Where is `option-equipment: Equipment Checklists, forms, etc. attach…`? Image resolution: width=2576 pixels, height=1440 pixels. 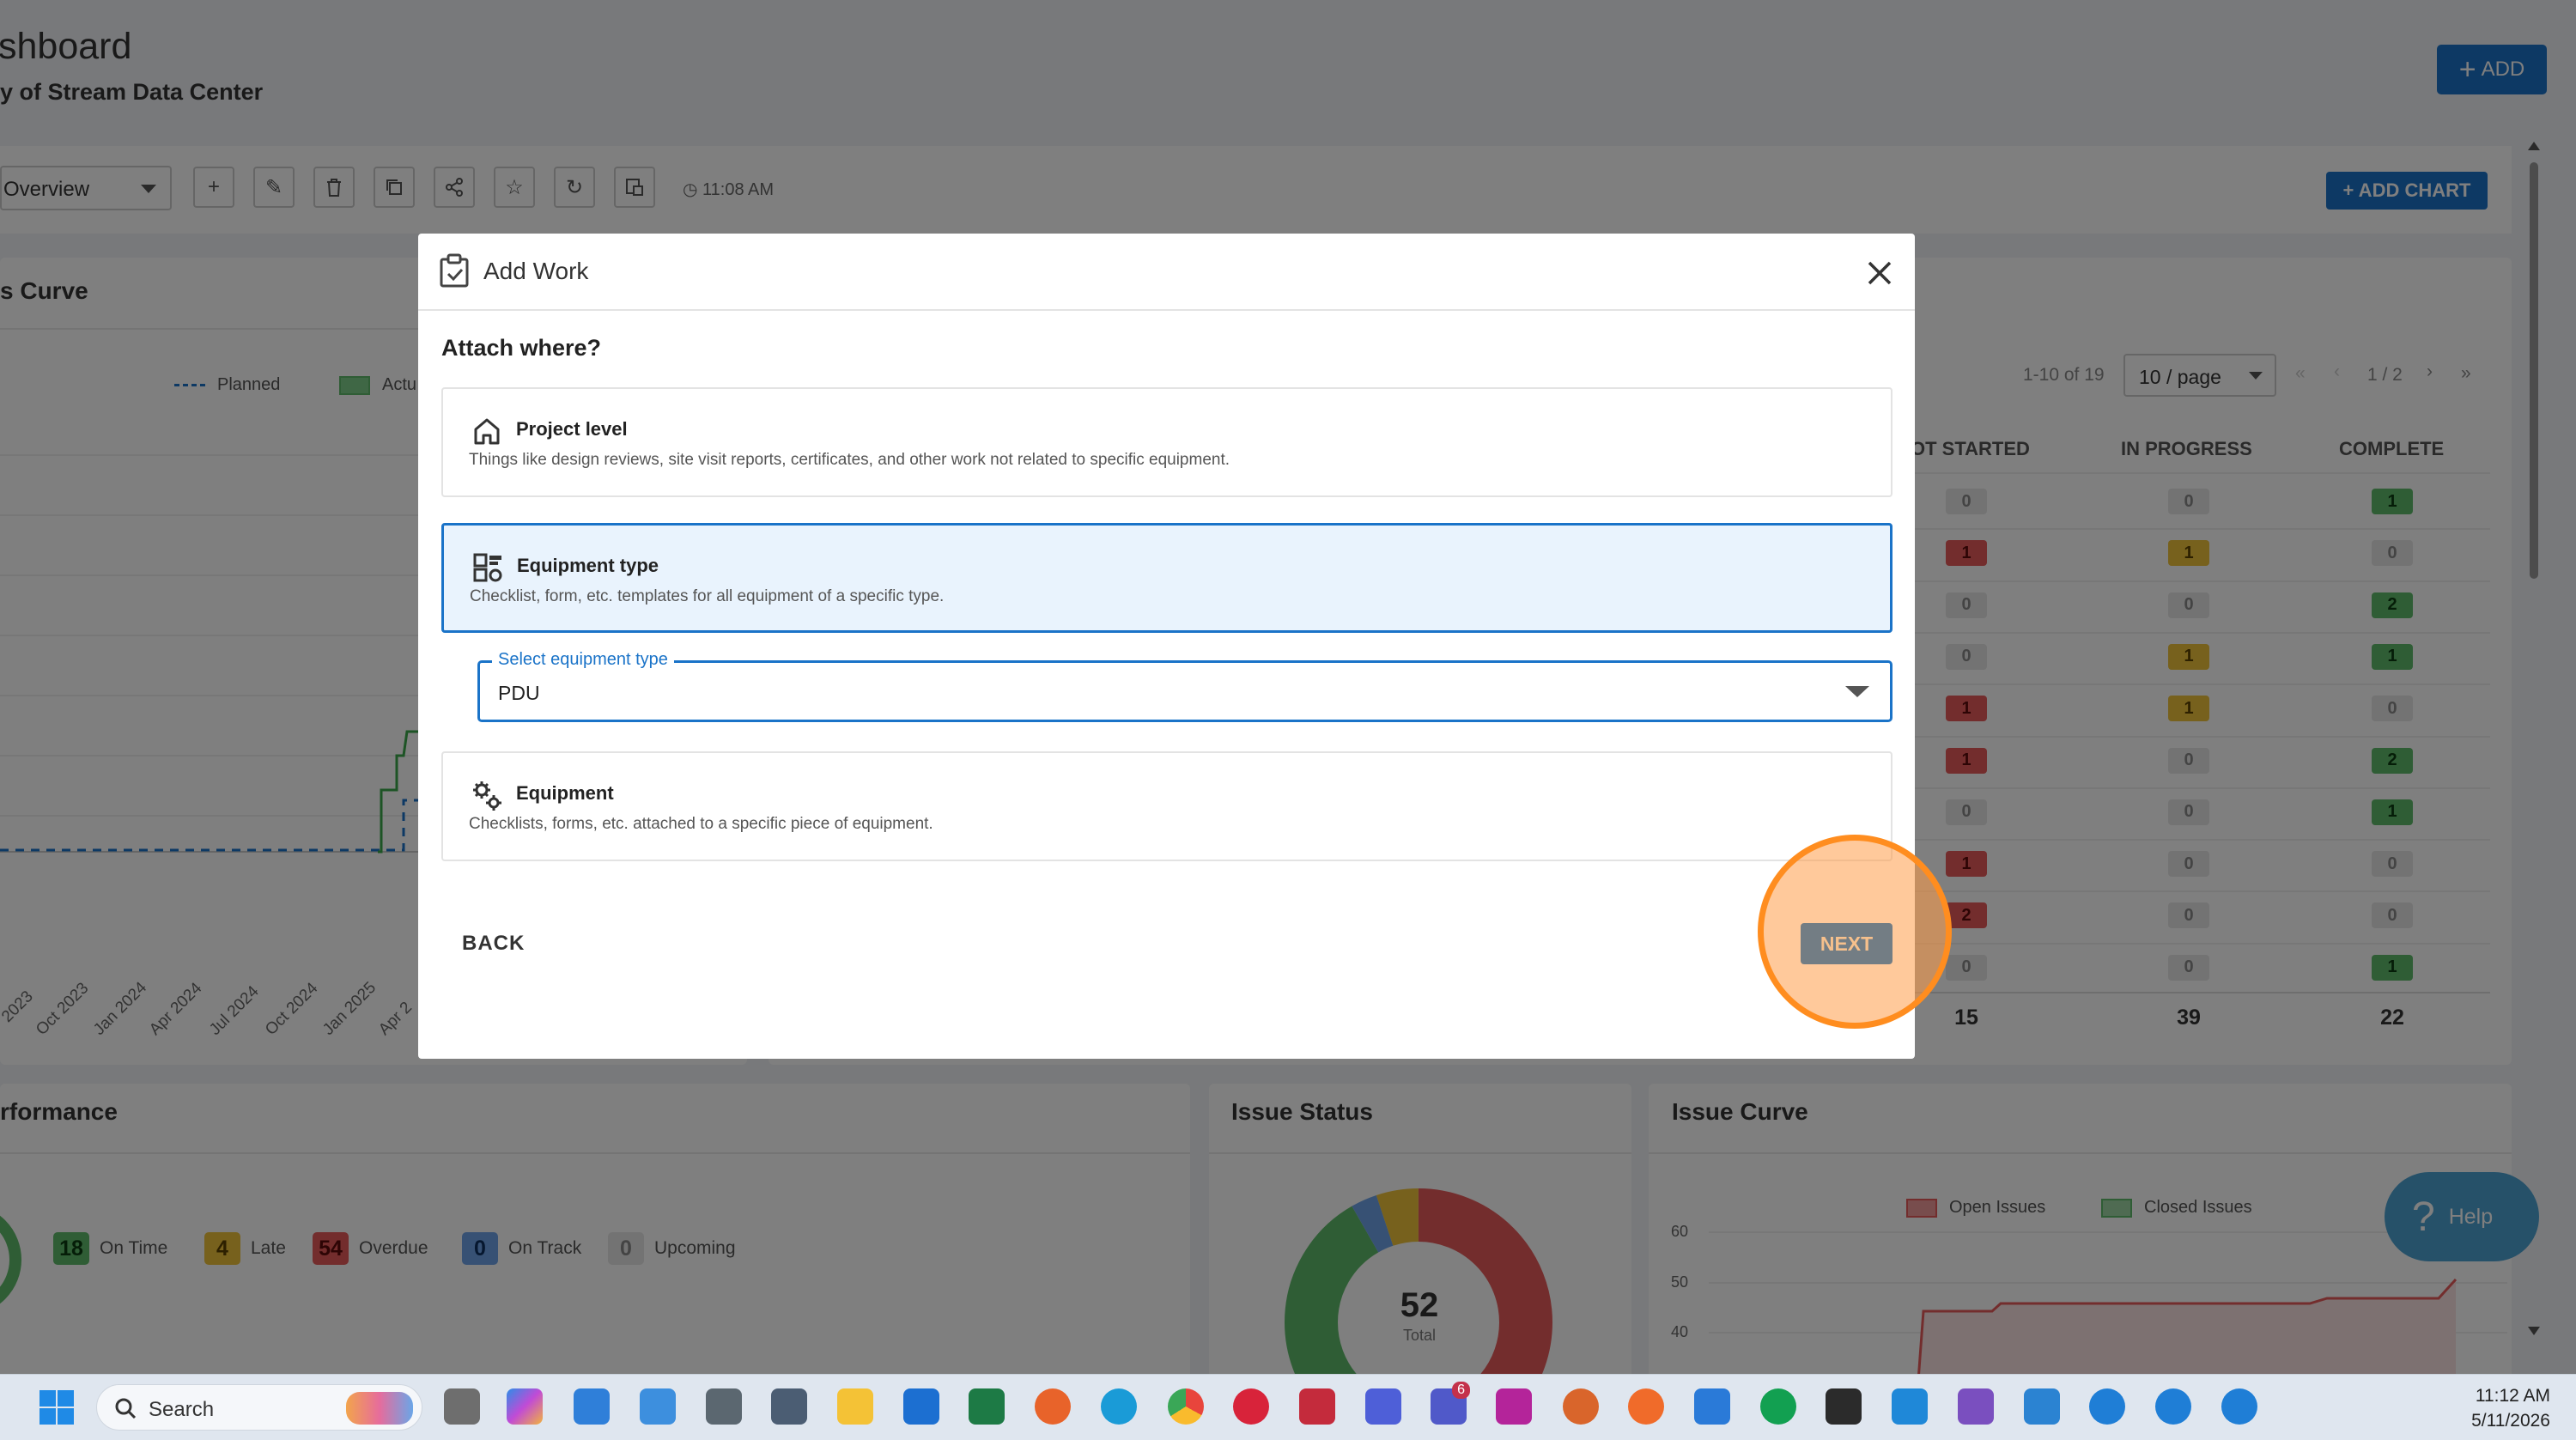
option-equipment: Equipment Checklists, forms, etc. attach… is located at coordinates (1167, 806).